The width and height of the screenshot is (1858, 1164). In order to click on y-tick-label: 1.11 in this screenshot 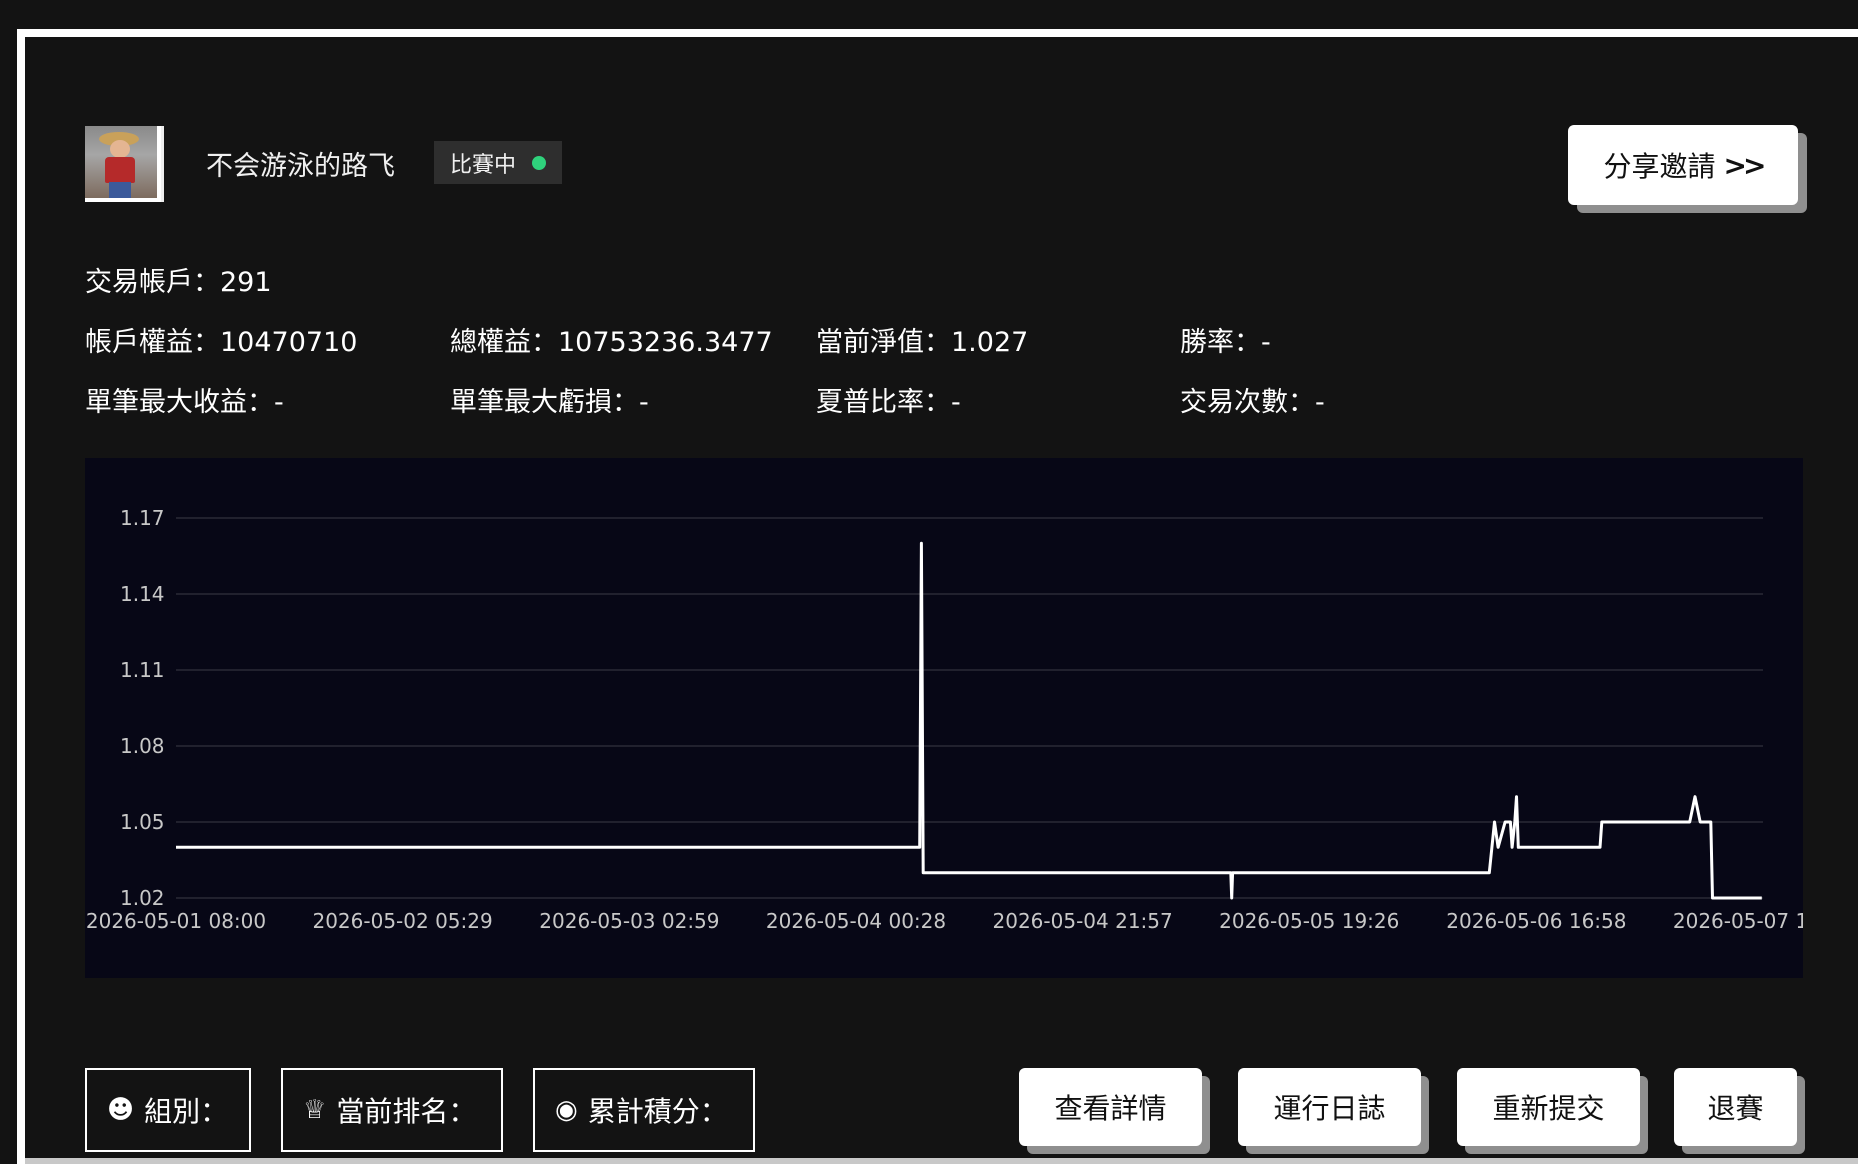, I will do `click(142, 670)`.